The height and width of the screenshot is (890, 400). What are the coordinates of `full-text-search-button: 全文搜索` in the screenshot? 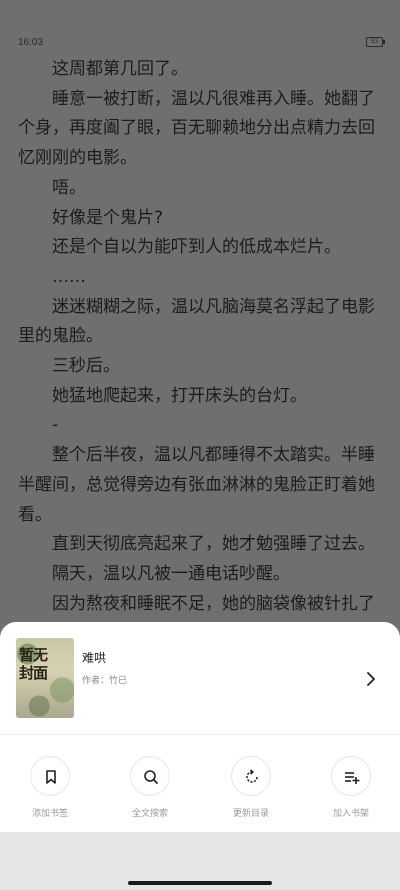 It's located at (150, 787).